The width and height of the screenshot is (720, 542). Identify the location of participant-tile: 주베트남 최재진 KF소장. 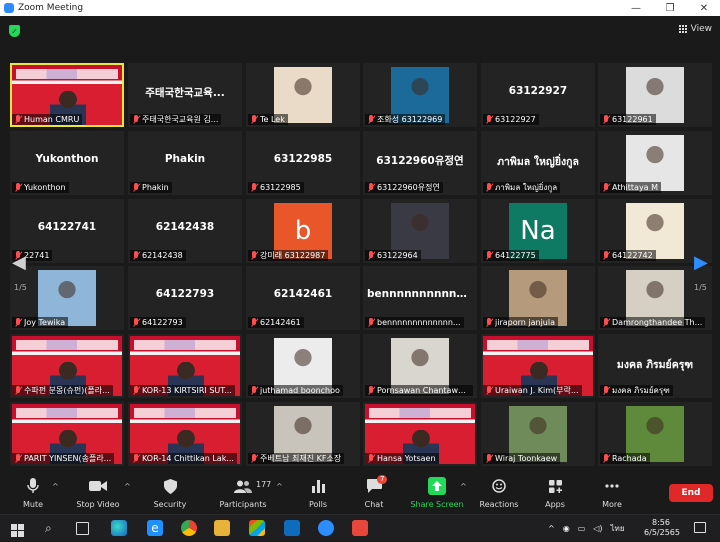
(303, 434).